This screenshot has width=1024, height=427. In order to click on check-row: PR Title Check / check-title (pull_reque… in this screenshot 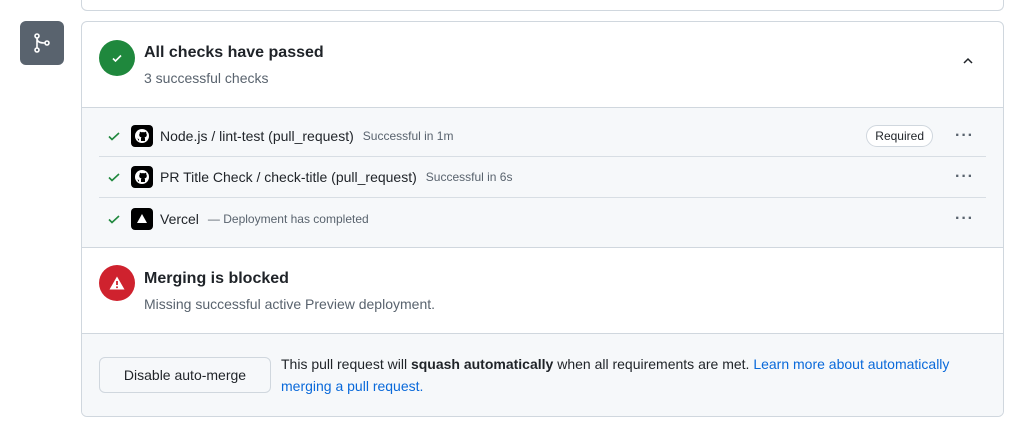, I will do `click(542, 177)`.